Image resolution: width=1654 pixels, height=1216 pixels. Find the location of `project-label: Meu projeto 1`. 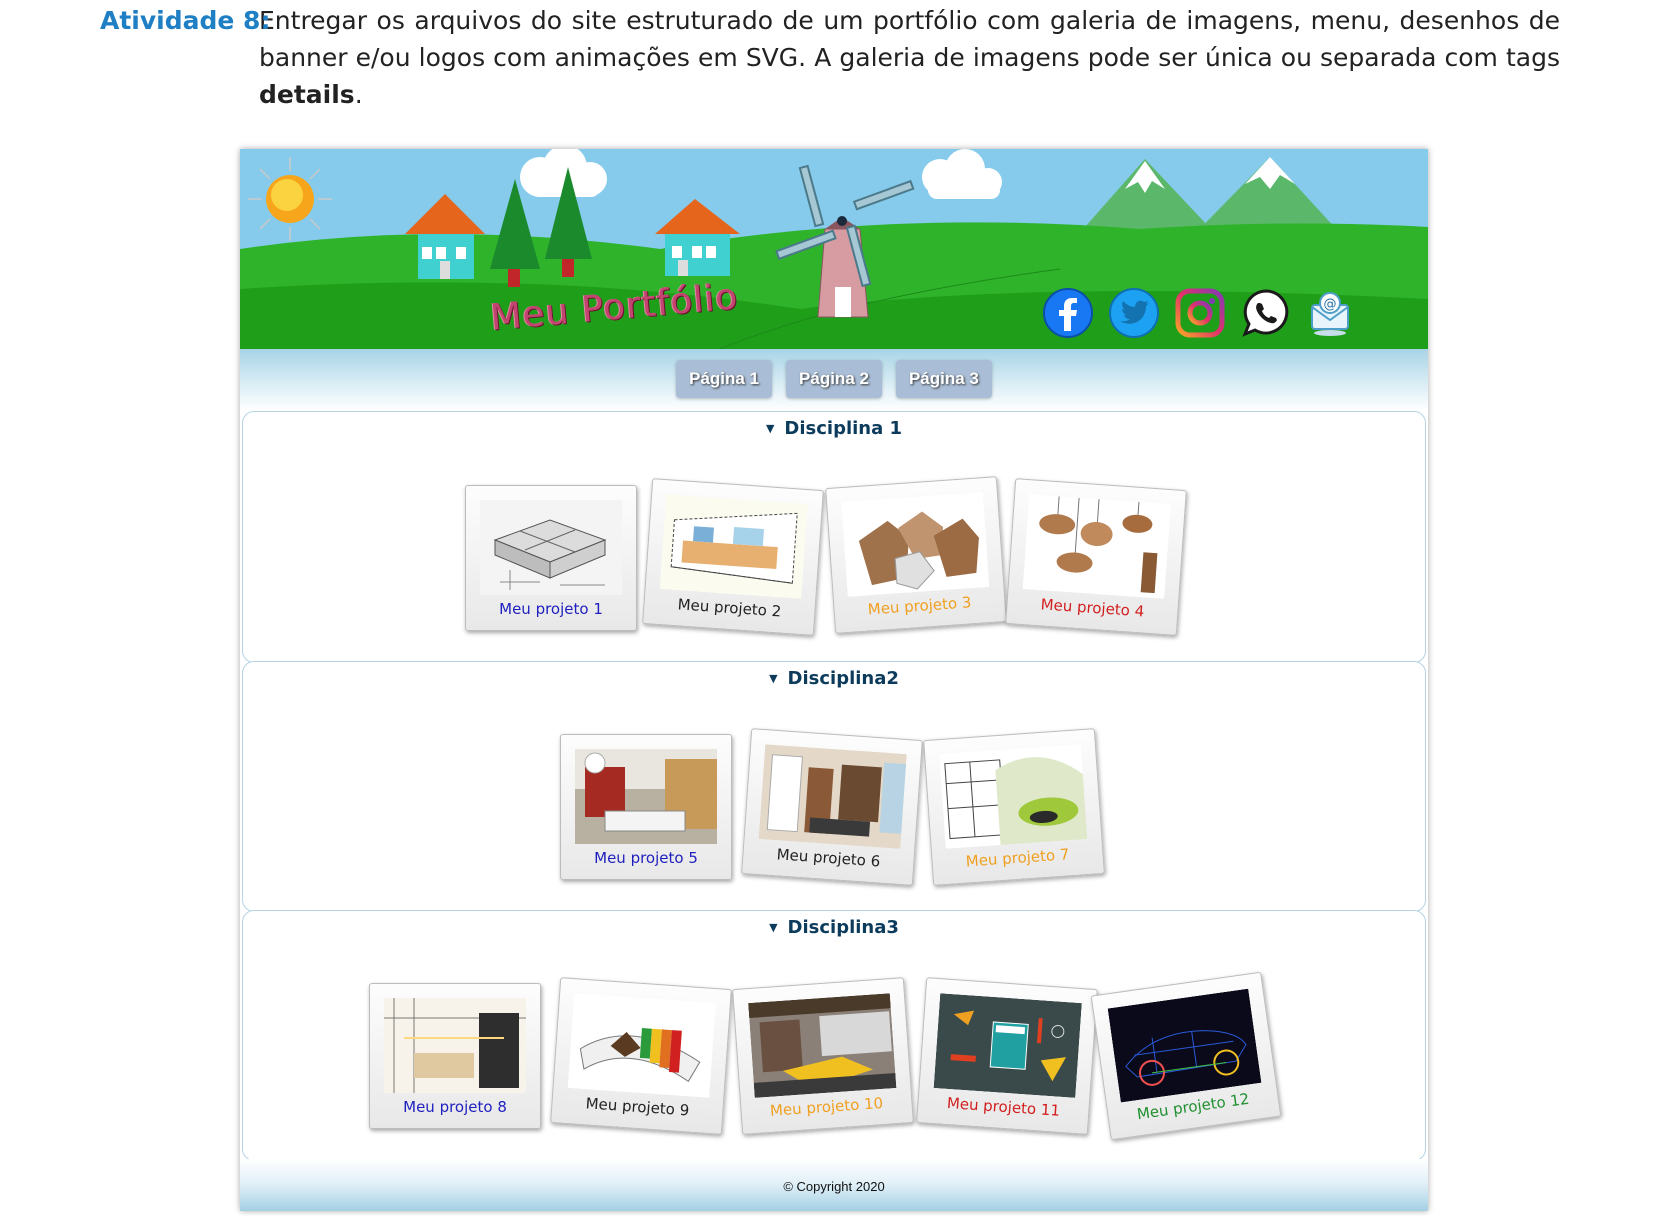

project-label: Meu projeto 1 is located at coordinates (551, 609).